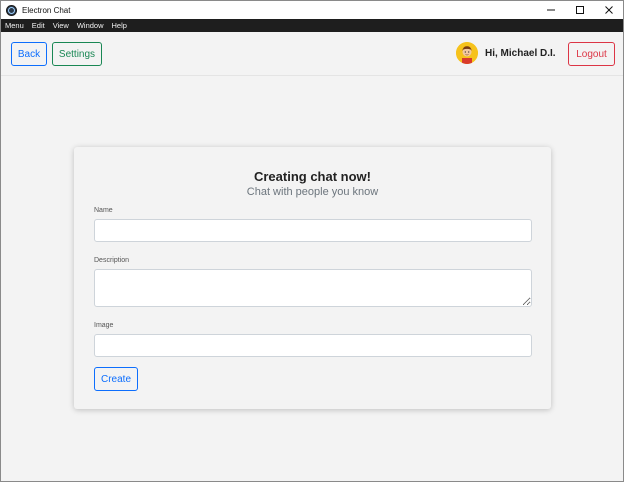  What do you see at coordinates (90, 25) in the screenshot?
I see `menu-item-window: Window` at bounding box center [90, 25].